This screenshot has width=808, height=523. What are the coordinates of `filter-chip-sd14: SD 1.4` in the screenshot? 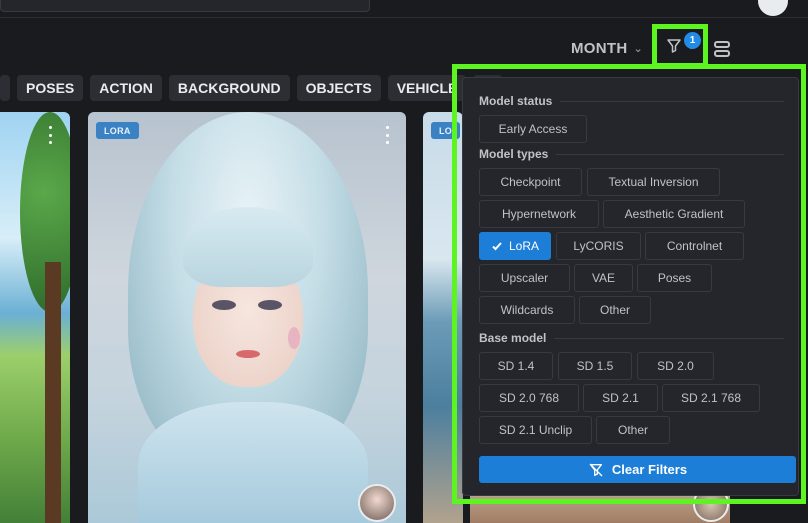 It's located at (516, 366).